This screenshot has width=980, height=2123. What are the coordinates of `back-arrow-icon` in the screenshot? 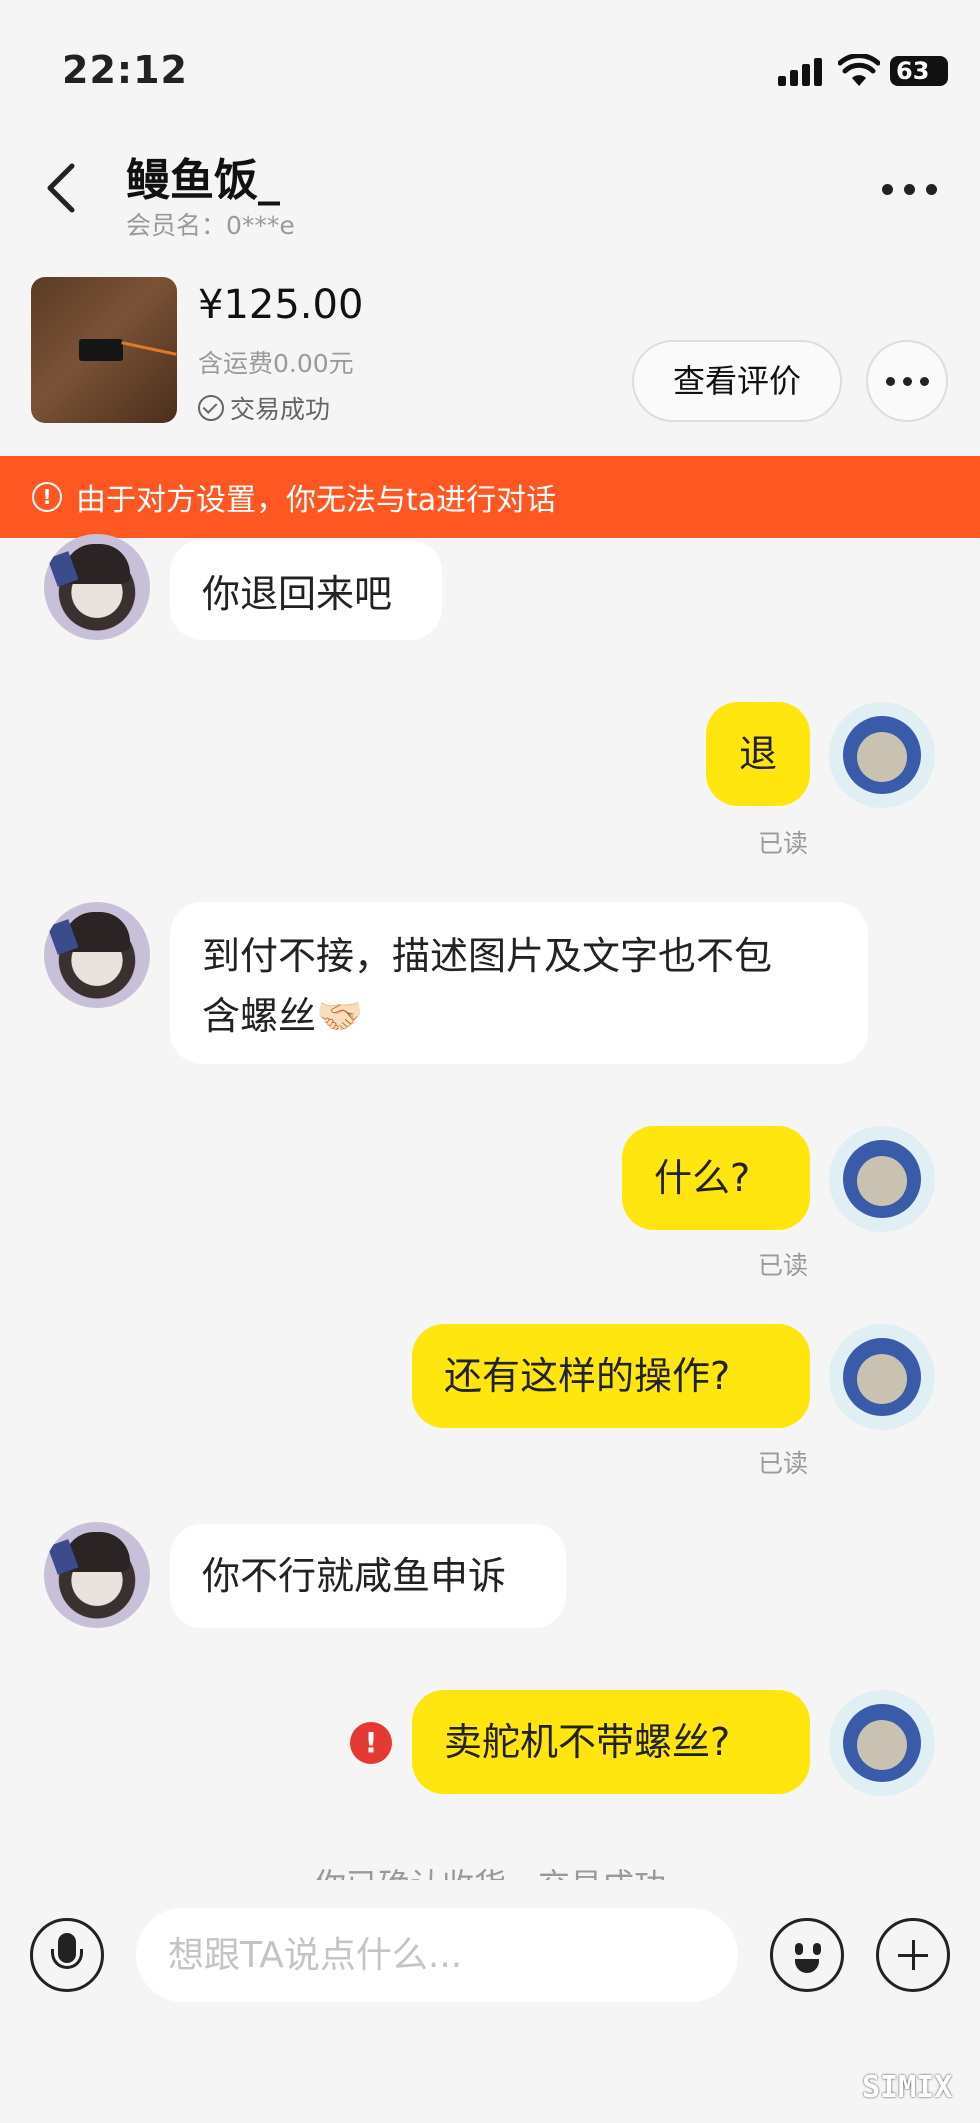 It's located at (62, 188).